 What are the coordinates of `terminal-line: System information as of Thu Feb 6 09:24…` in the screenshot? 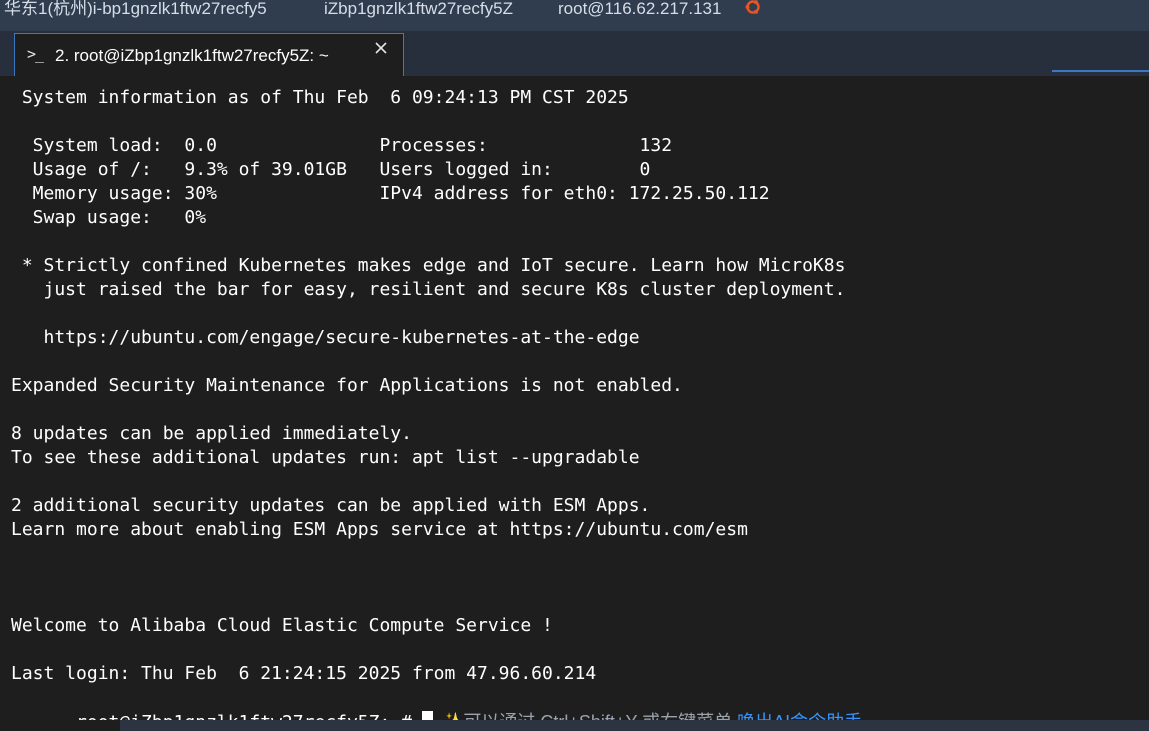 It's located at (320, 97).